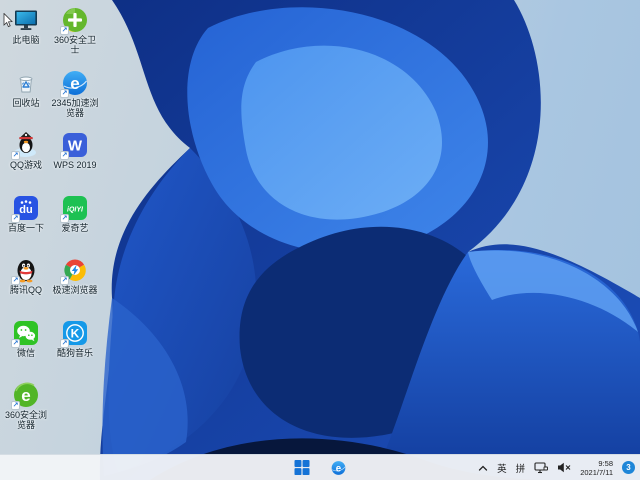  I want to click on windows-logo-icon, so click(301, 467).